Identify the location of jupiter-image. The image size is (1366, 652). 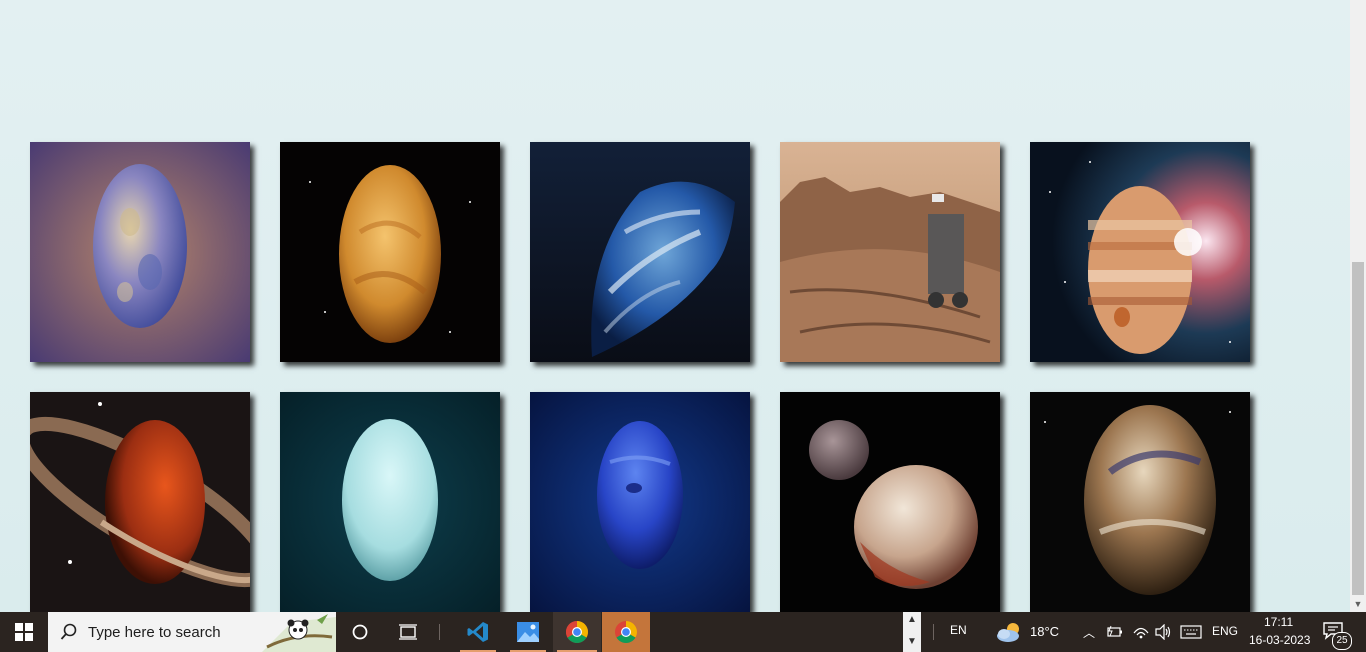
(1140, 252).